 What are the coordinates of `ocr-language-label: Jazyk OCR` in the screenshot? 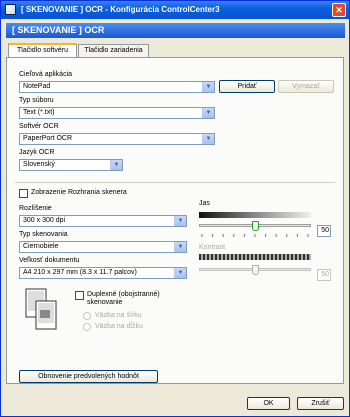 It's located at (37, 152).